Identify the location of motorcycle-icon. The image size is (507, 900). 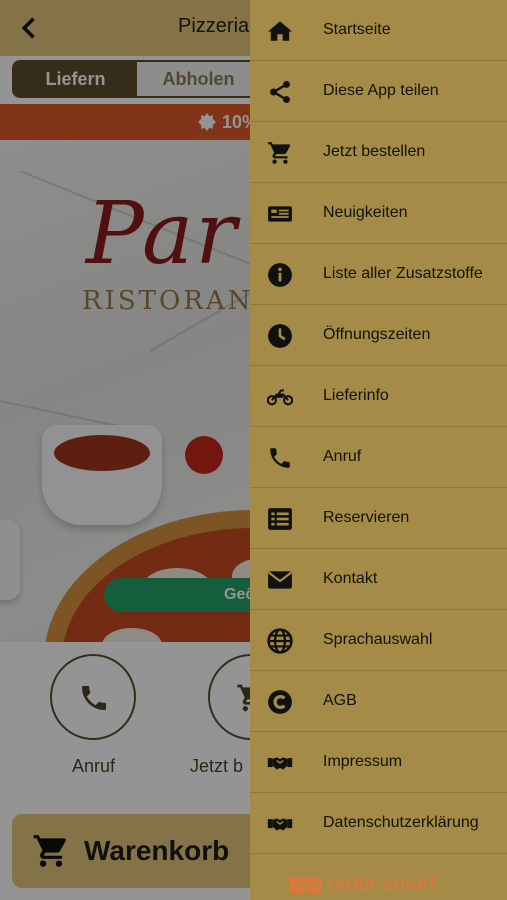
(280, 397).